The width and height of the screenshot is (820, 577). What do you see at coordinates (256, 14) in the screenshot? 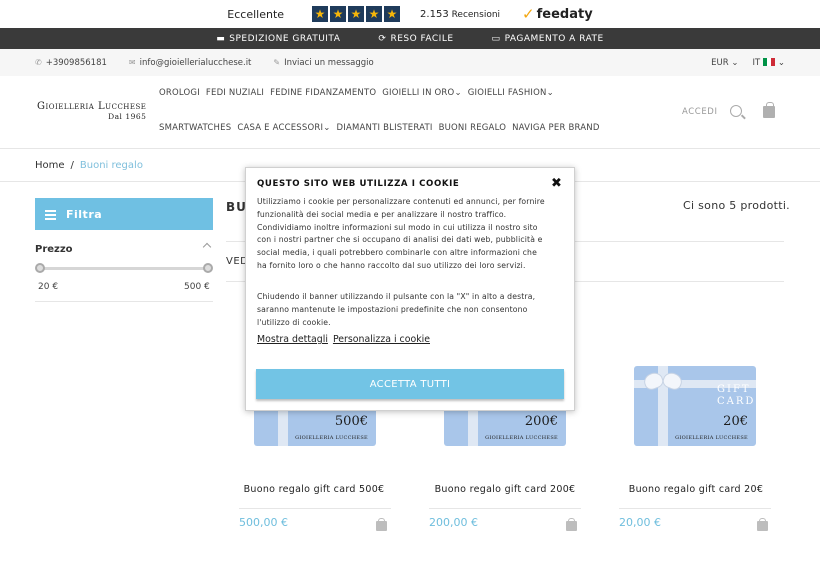
I see `review-rating-label: Eccellente` at bounding box center [256, 14].